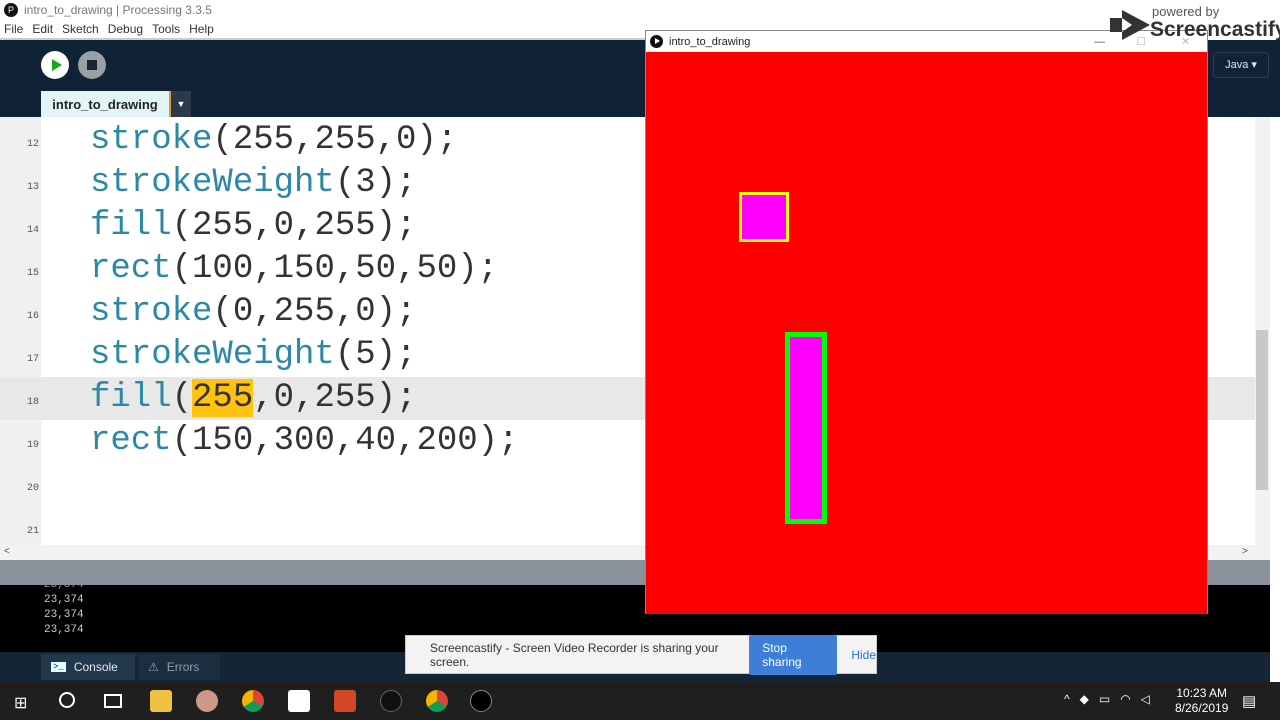  I want to click on menu-file: File, so click(13, 29).